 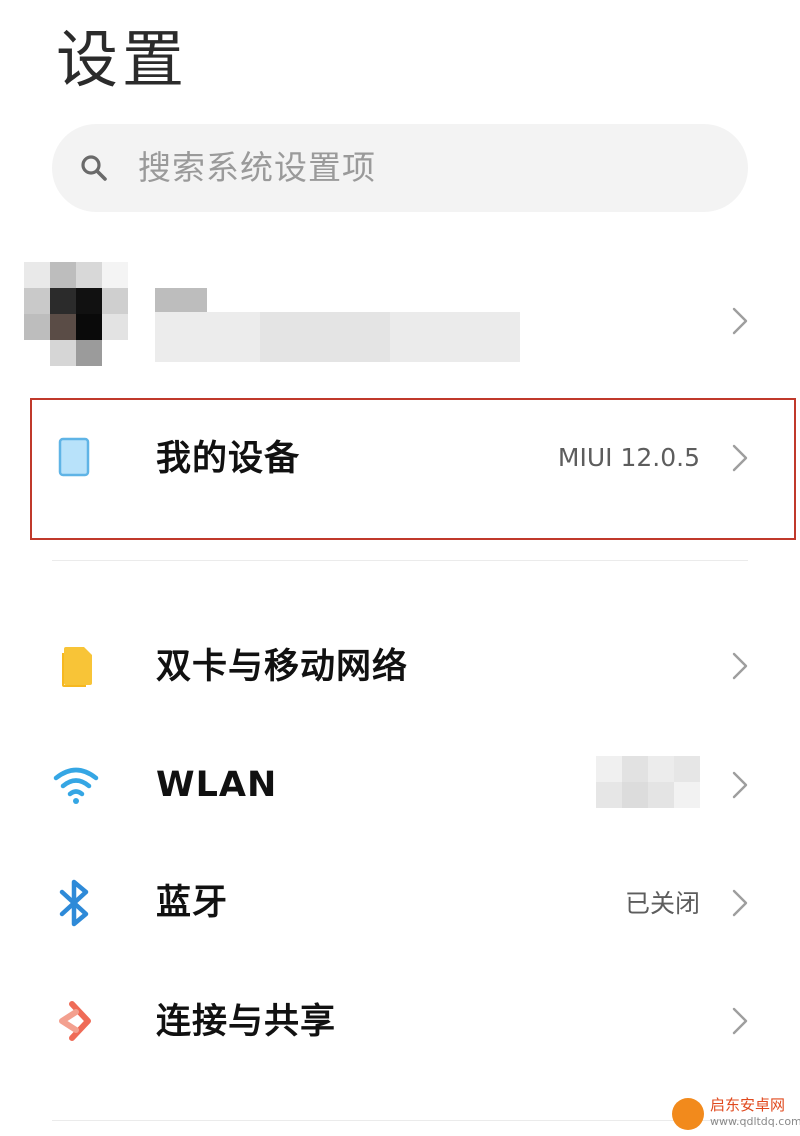 I want to click on wifi-icon, so click(x=76, y=785).